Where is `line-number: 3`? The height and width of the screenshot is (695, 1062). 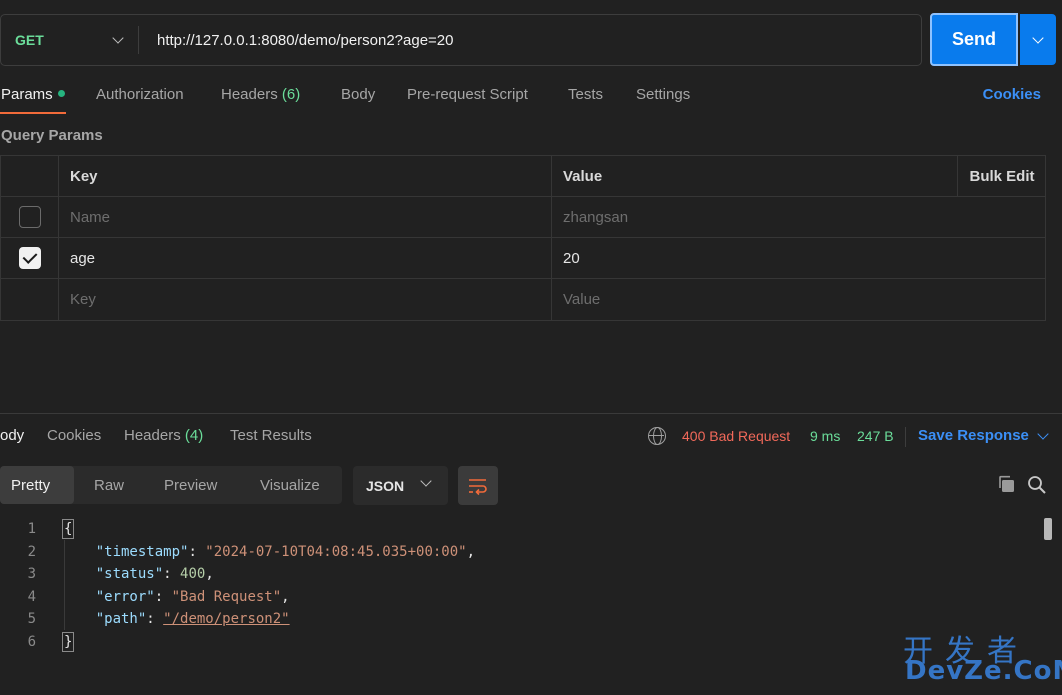
line-number: 3 is located at coordinates (31, 574).